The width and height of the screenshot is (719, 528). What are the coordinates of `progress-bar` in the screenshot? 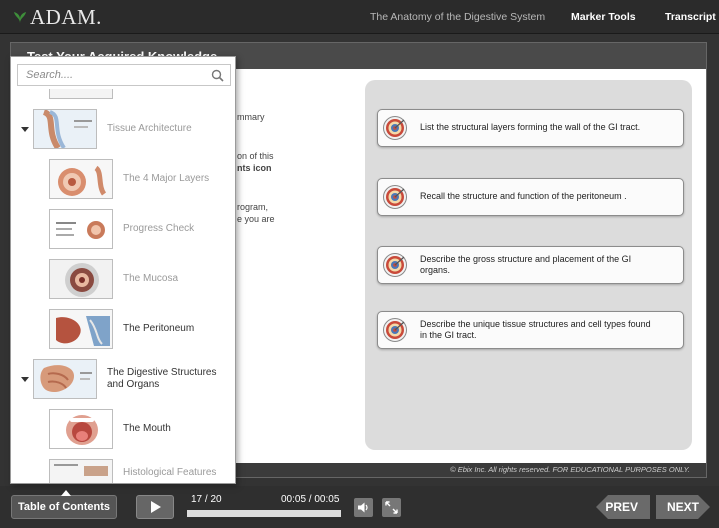 It's located at (264, 513).